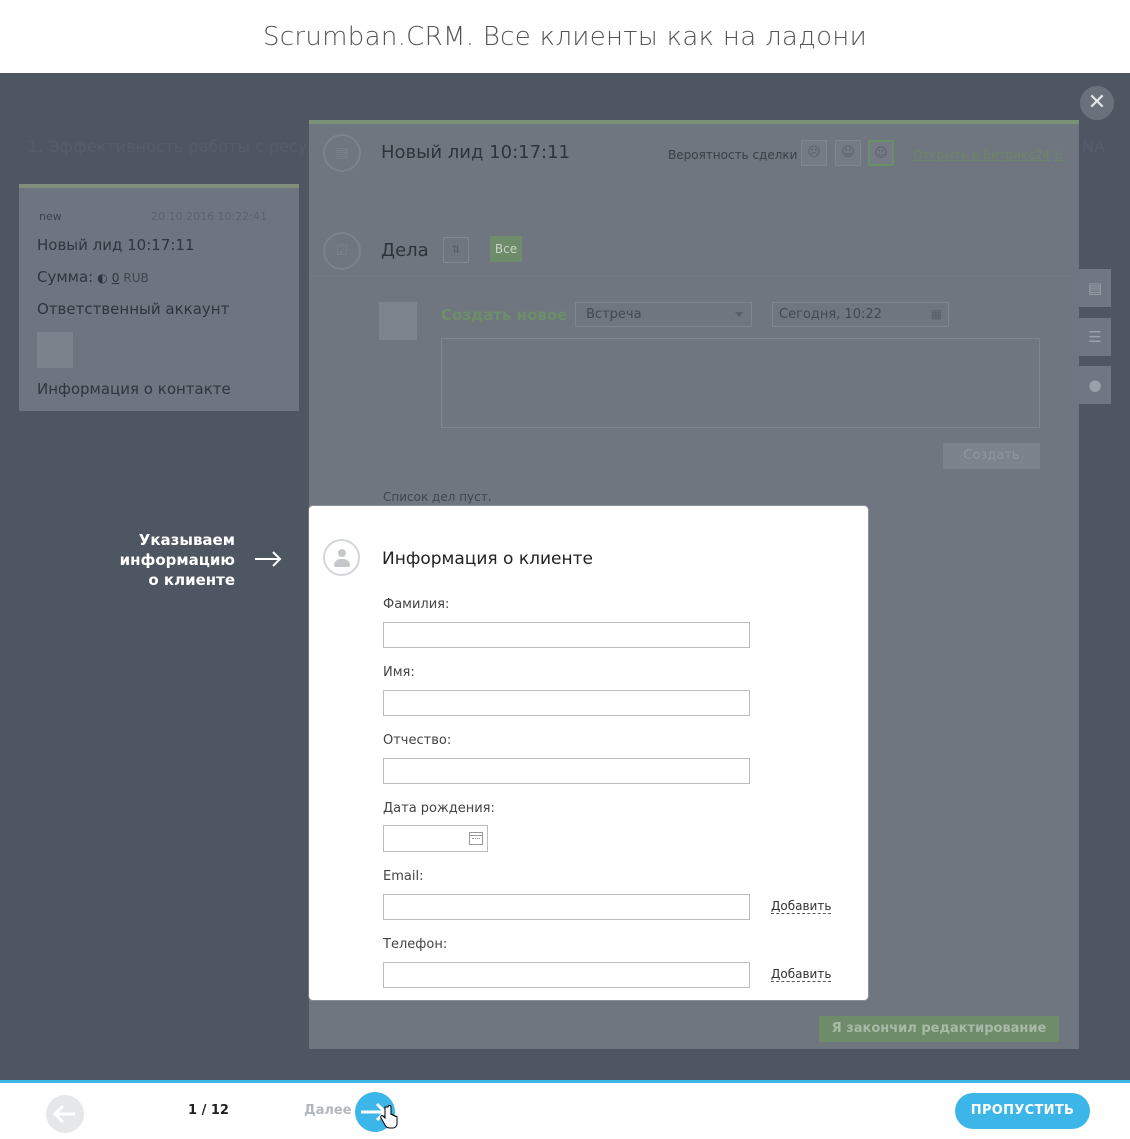  Describe the element at coordinates (566, 703) in the screenshot. I see `first-name-field` at that location.